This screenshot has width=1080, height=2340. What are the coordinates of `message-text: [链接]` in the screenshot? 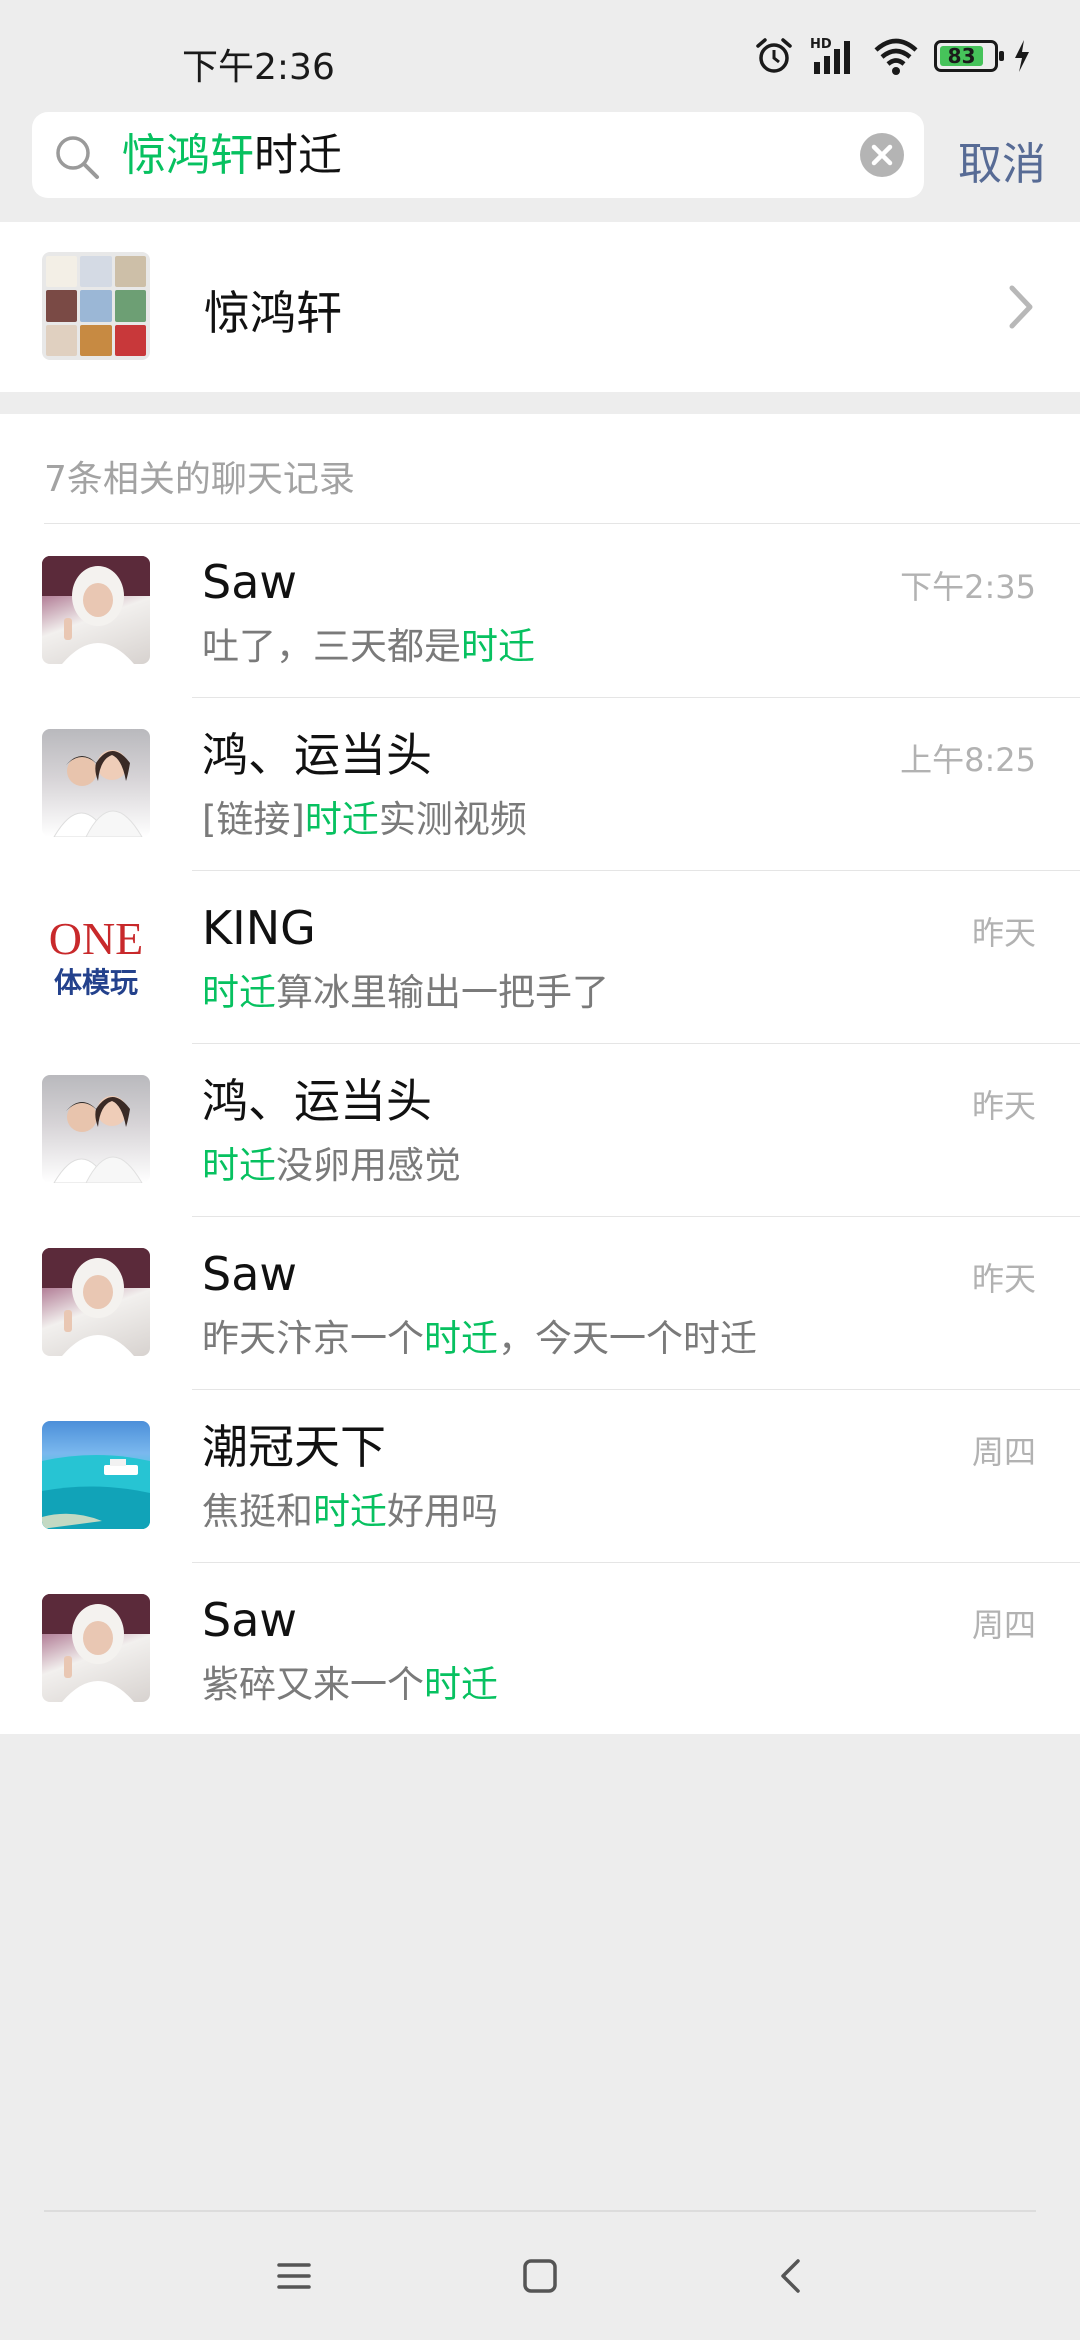 It's located at (253, 819).